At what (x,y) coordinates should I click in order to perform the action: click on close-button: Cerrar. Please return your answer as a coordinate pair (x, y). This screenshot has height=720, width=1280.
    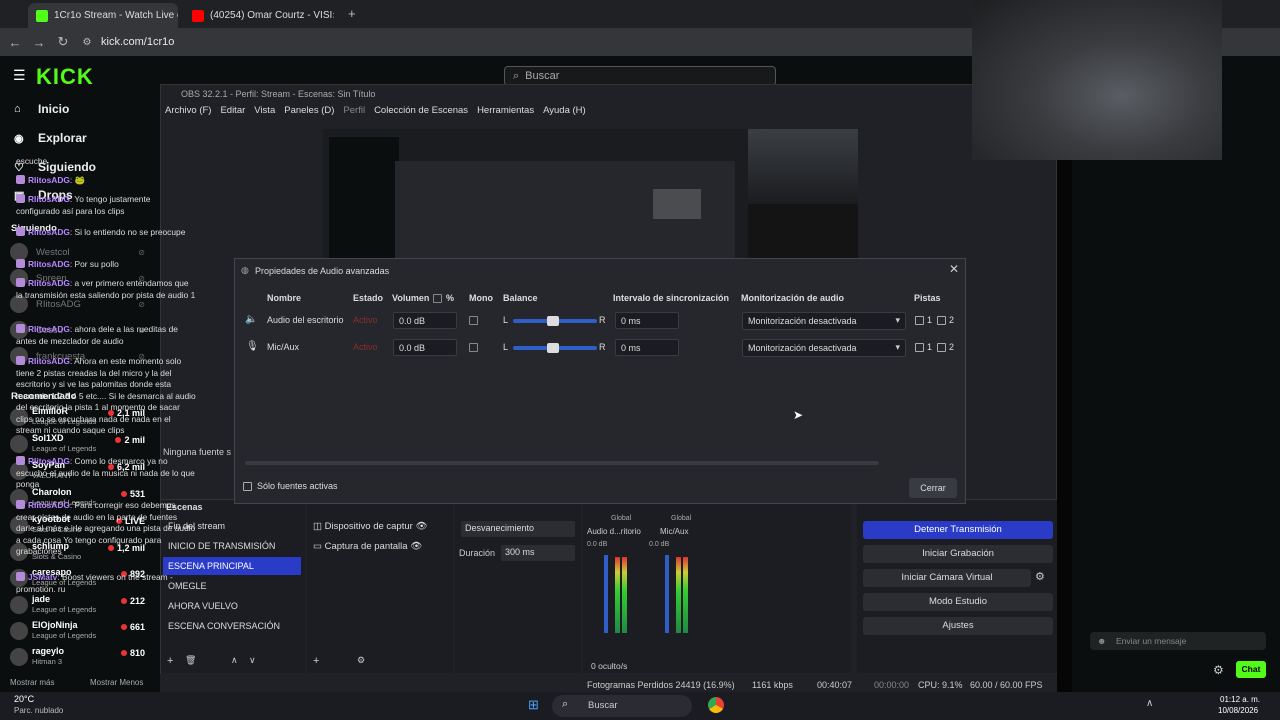
    Looking at the image, I should click on (933, 488).